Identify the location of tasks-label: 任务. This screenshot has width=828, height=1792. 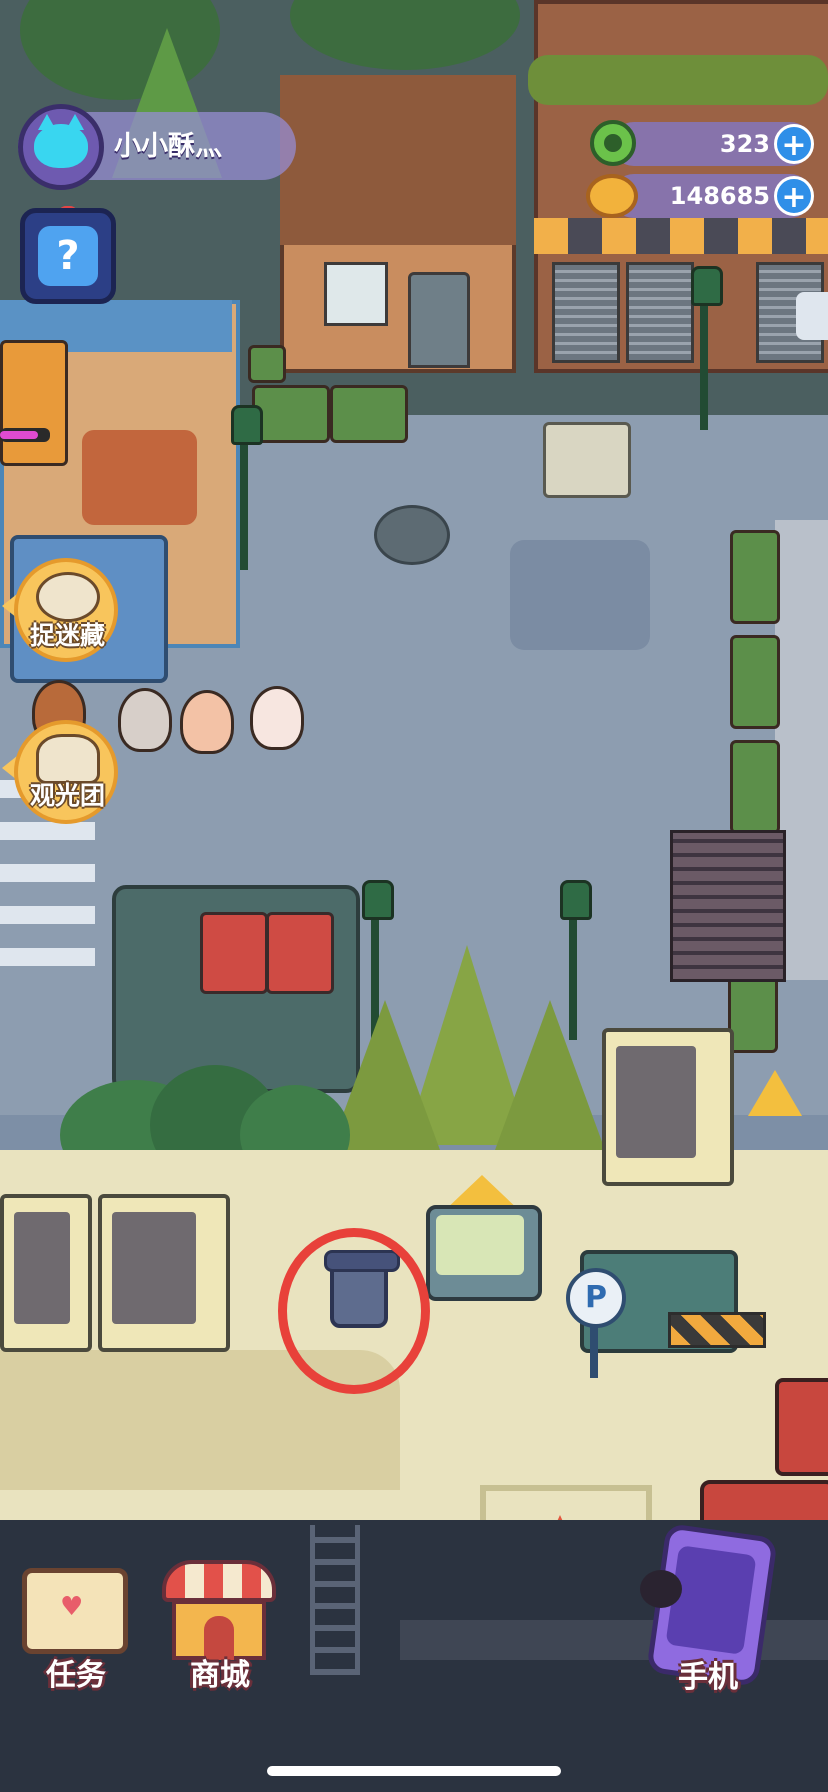
(76, 1675).